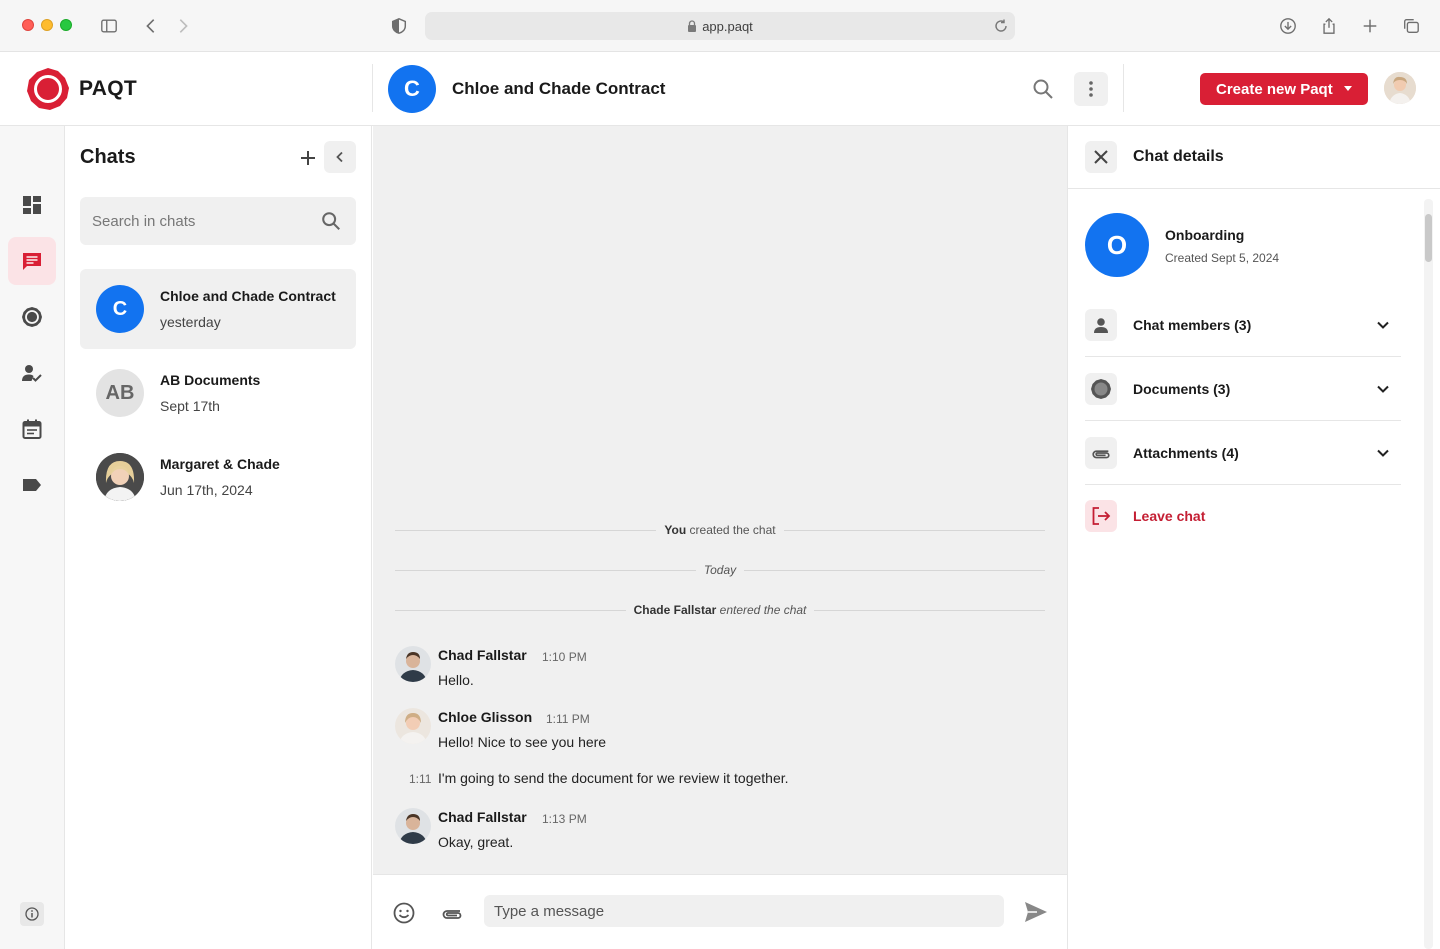 The height and width of the screenshot is (949, 1440). Describe the element at coordinates (522, 742) in the screenshot. I see `message-text: Hello! Nice to see you here` at that location.